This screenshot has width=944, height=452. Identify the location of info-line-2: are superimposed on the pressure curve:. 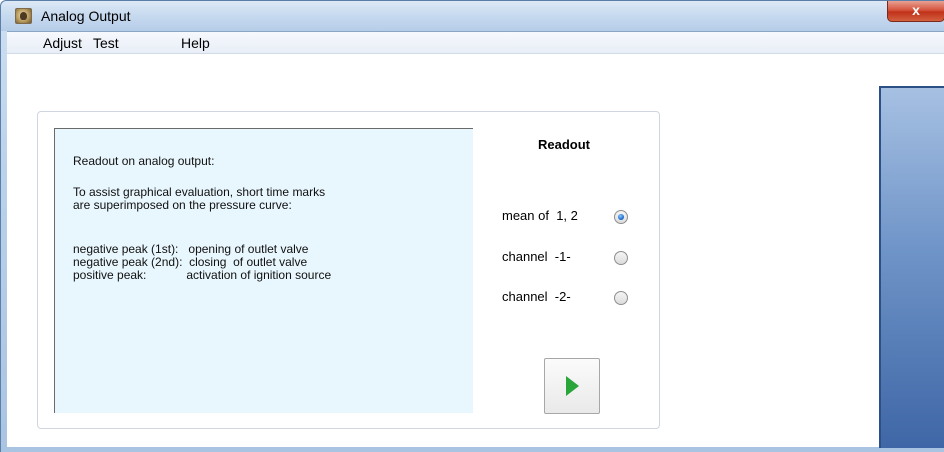
(182, 205).